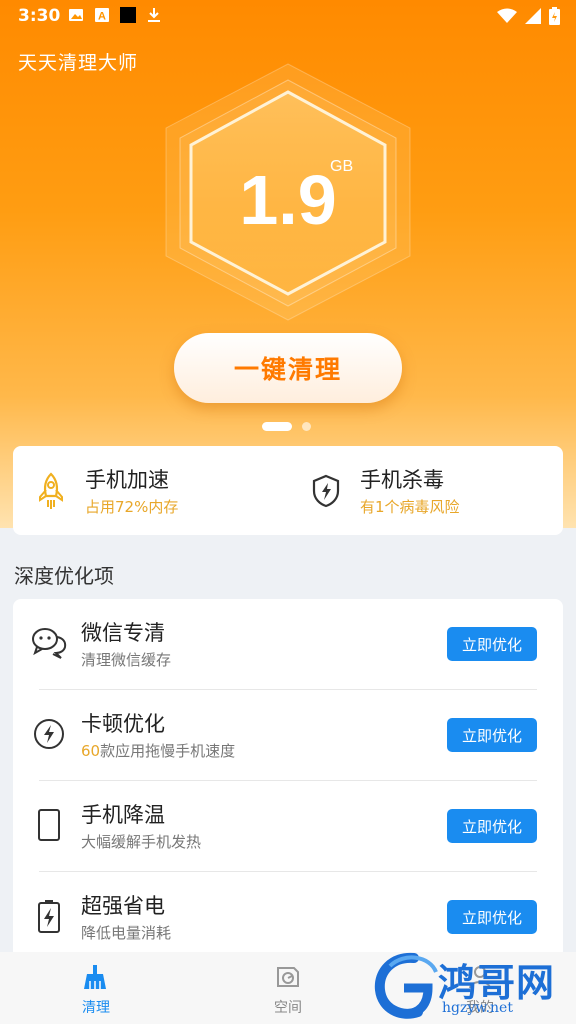  What do you see at coordinates (410, 507) in the screenshot?
I see `quick-action-subtitle: 有1个病毒风险` at bounding box center [410, 507].